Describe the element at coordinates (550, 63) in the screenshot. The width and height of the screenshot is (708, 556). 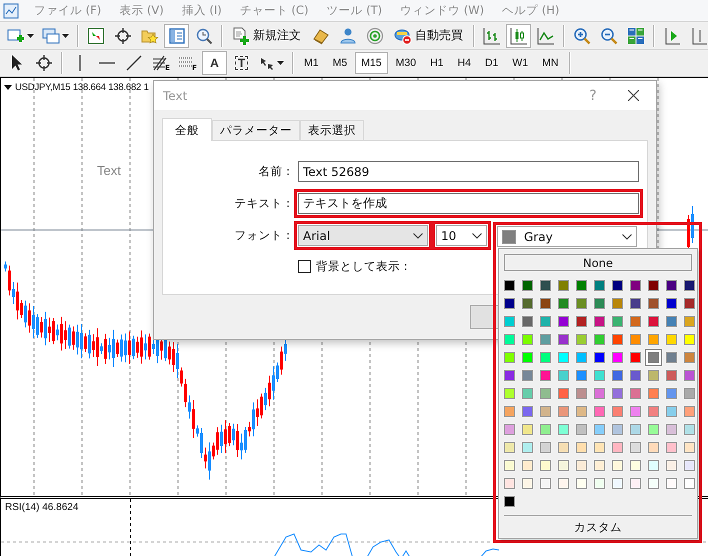
I see `timeframe-button: MN` at that location.